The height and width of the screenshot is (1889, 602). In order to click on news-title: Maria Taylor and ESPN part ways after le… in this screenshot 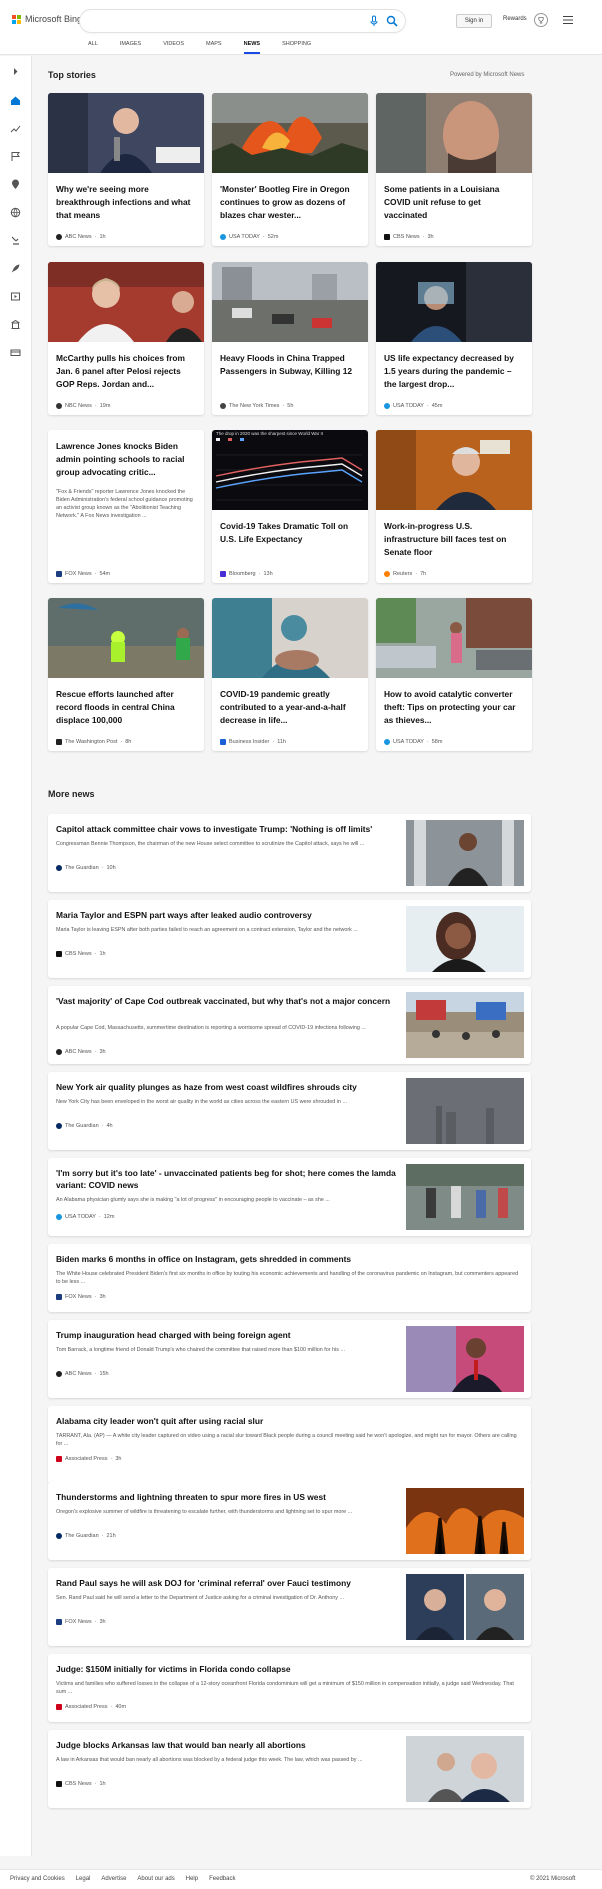, I will do `click(184, 915)`.